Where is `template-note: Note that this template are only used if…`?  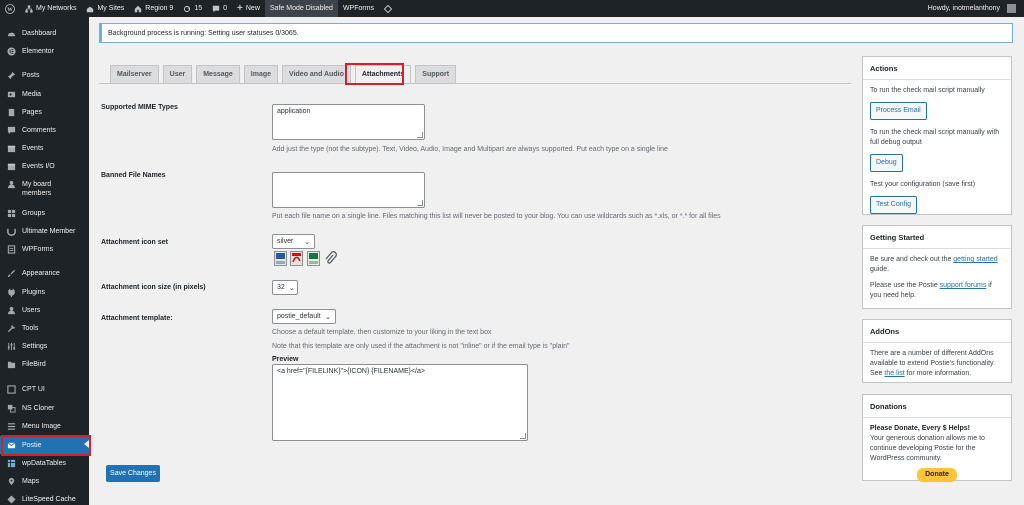
template-note: Note that this template are only used if… is located at coordinates (421, 346).